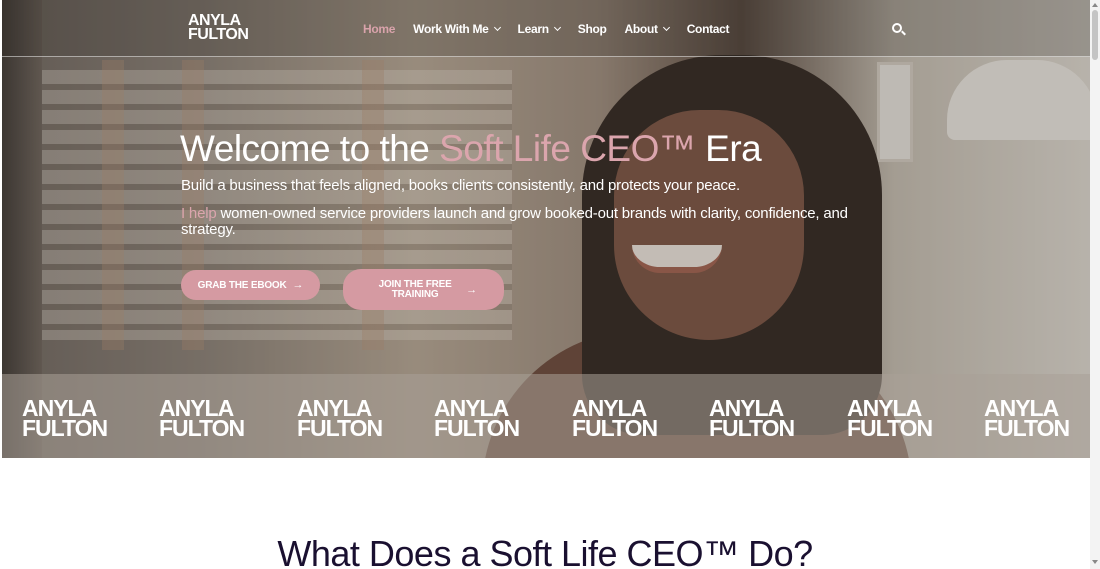 The width and height of the screenshot is (1100, 569). What do you see at coordinates (1095, 562) in the screenshot?
I see `scroll-down-icon` at bounding box center [1095, 562].